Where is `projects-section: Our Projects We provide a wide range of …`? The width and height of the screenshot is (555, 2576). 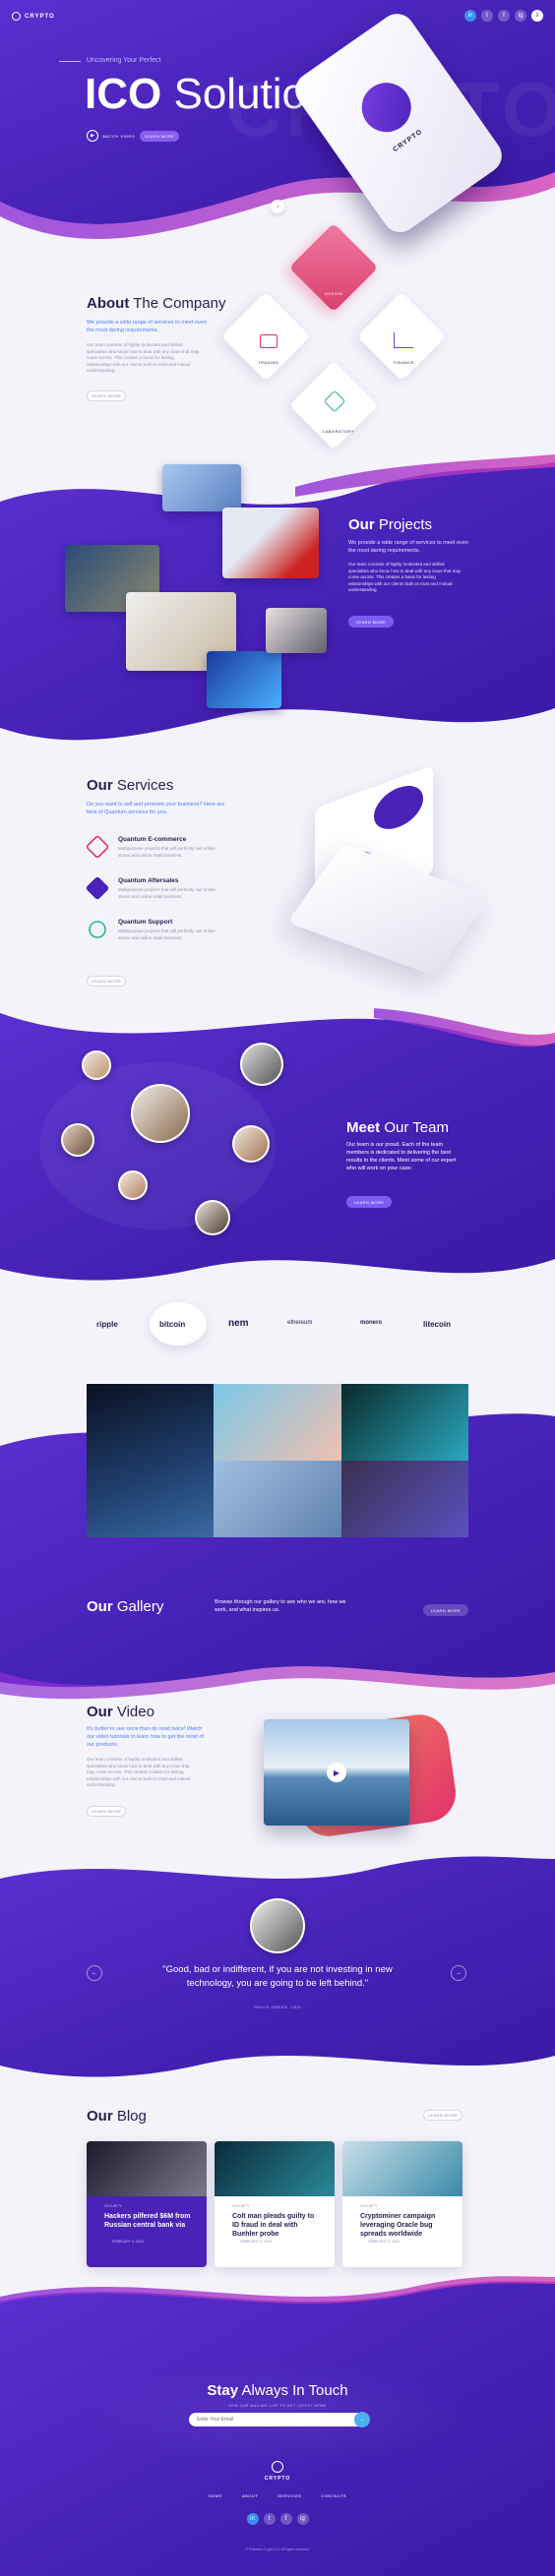 projects-section: Our Projects We provide a wide range of … is located at coordinates (277, 590).